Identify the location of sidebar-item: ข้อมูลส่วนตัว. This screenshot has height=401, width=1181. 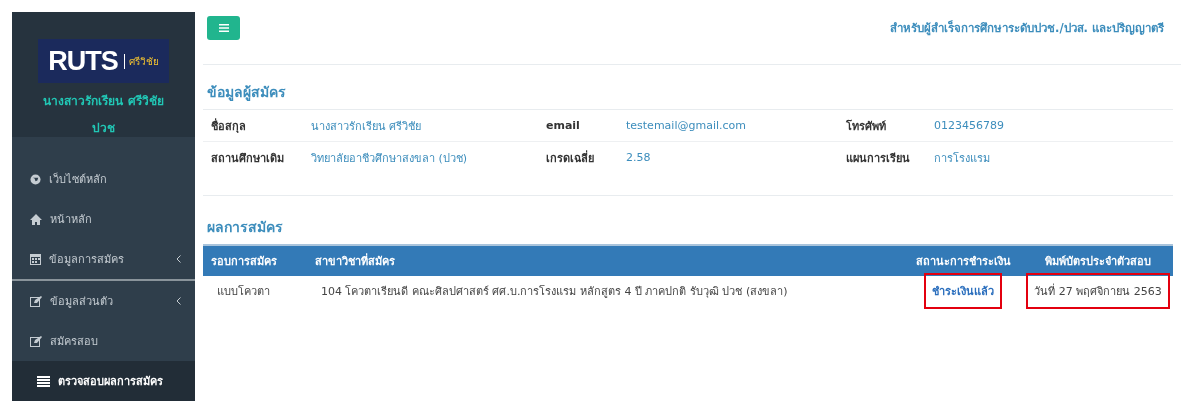
(103, 300).